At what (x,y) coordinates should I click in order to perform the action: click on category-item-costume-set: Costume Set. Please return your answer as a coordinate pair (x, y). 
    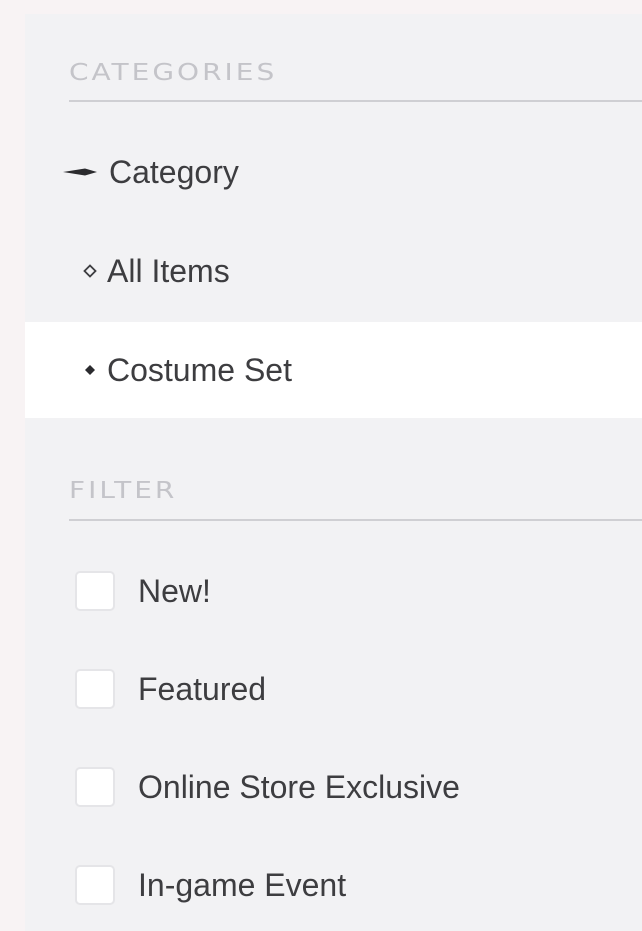
    Looking at the image, I should click on (333, 370).